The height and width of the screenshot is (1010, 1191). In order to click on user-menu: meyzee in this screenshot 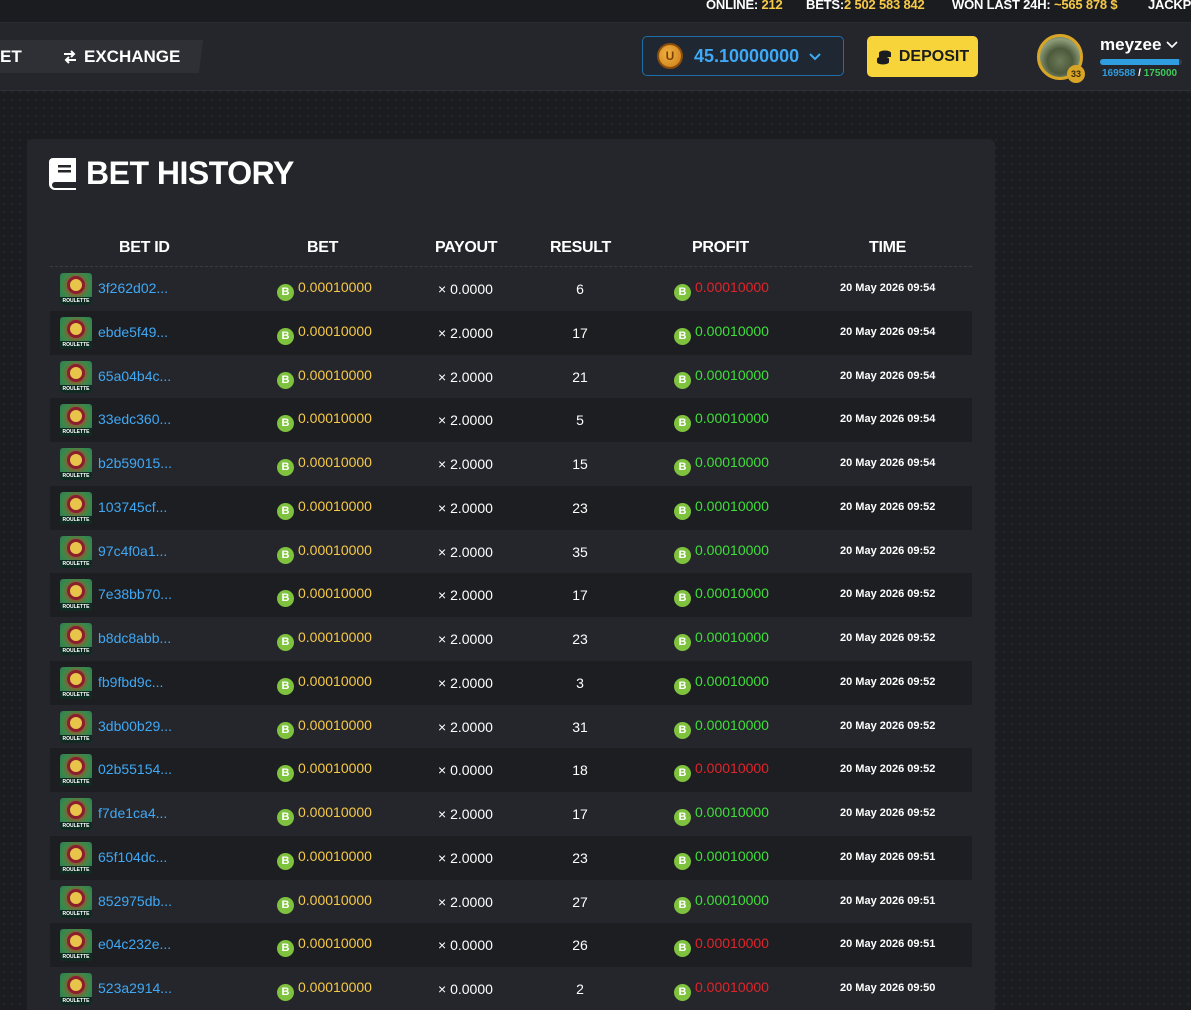, I will do `click(1139, 45)`.